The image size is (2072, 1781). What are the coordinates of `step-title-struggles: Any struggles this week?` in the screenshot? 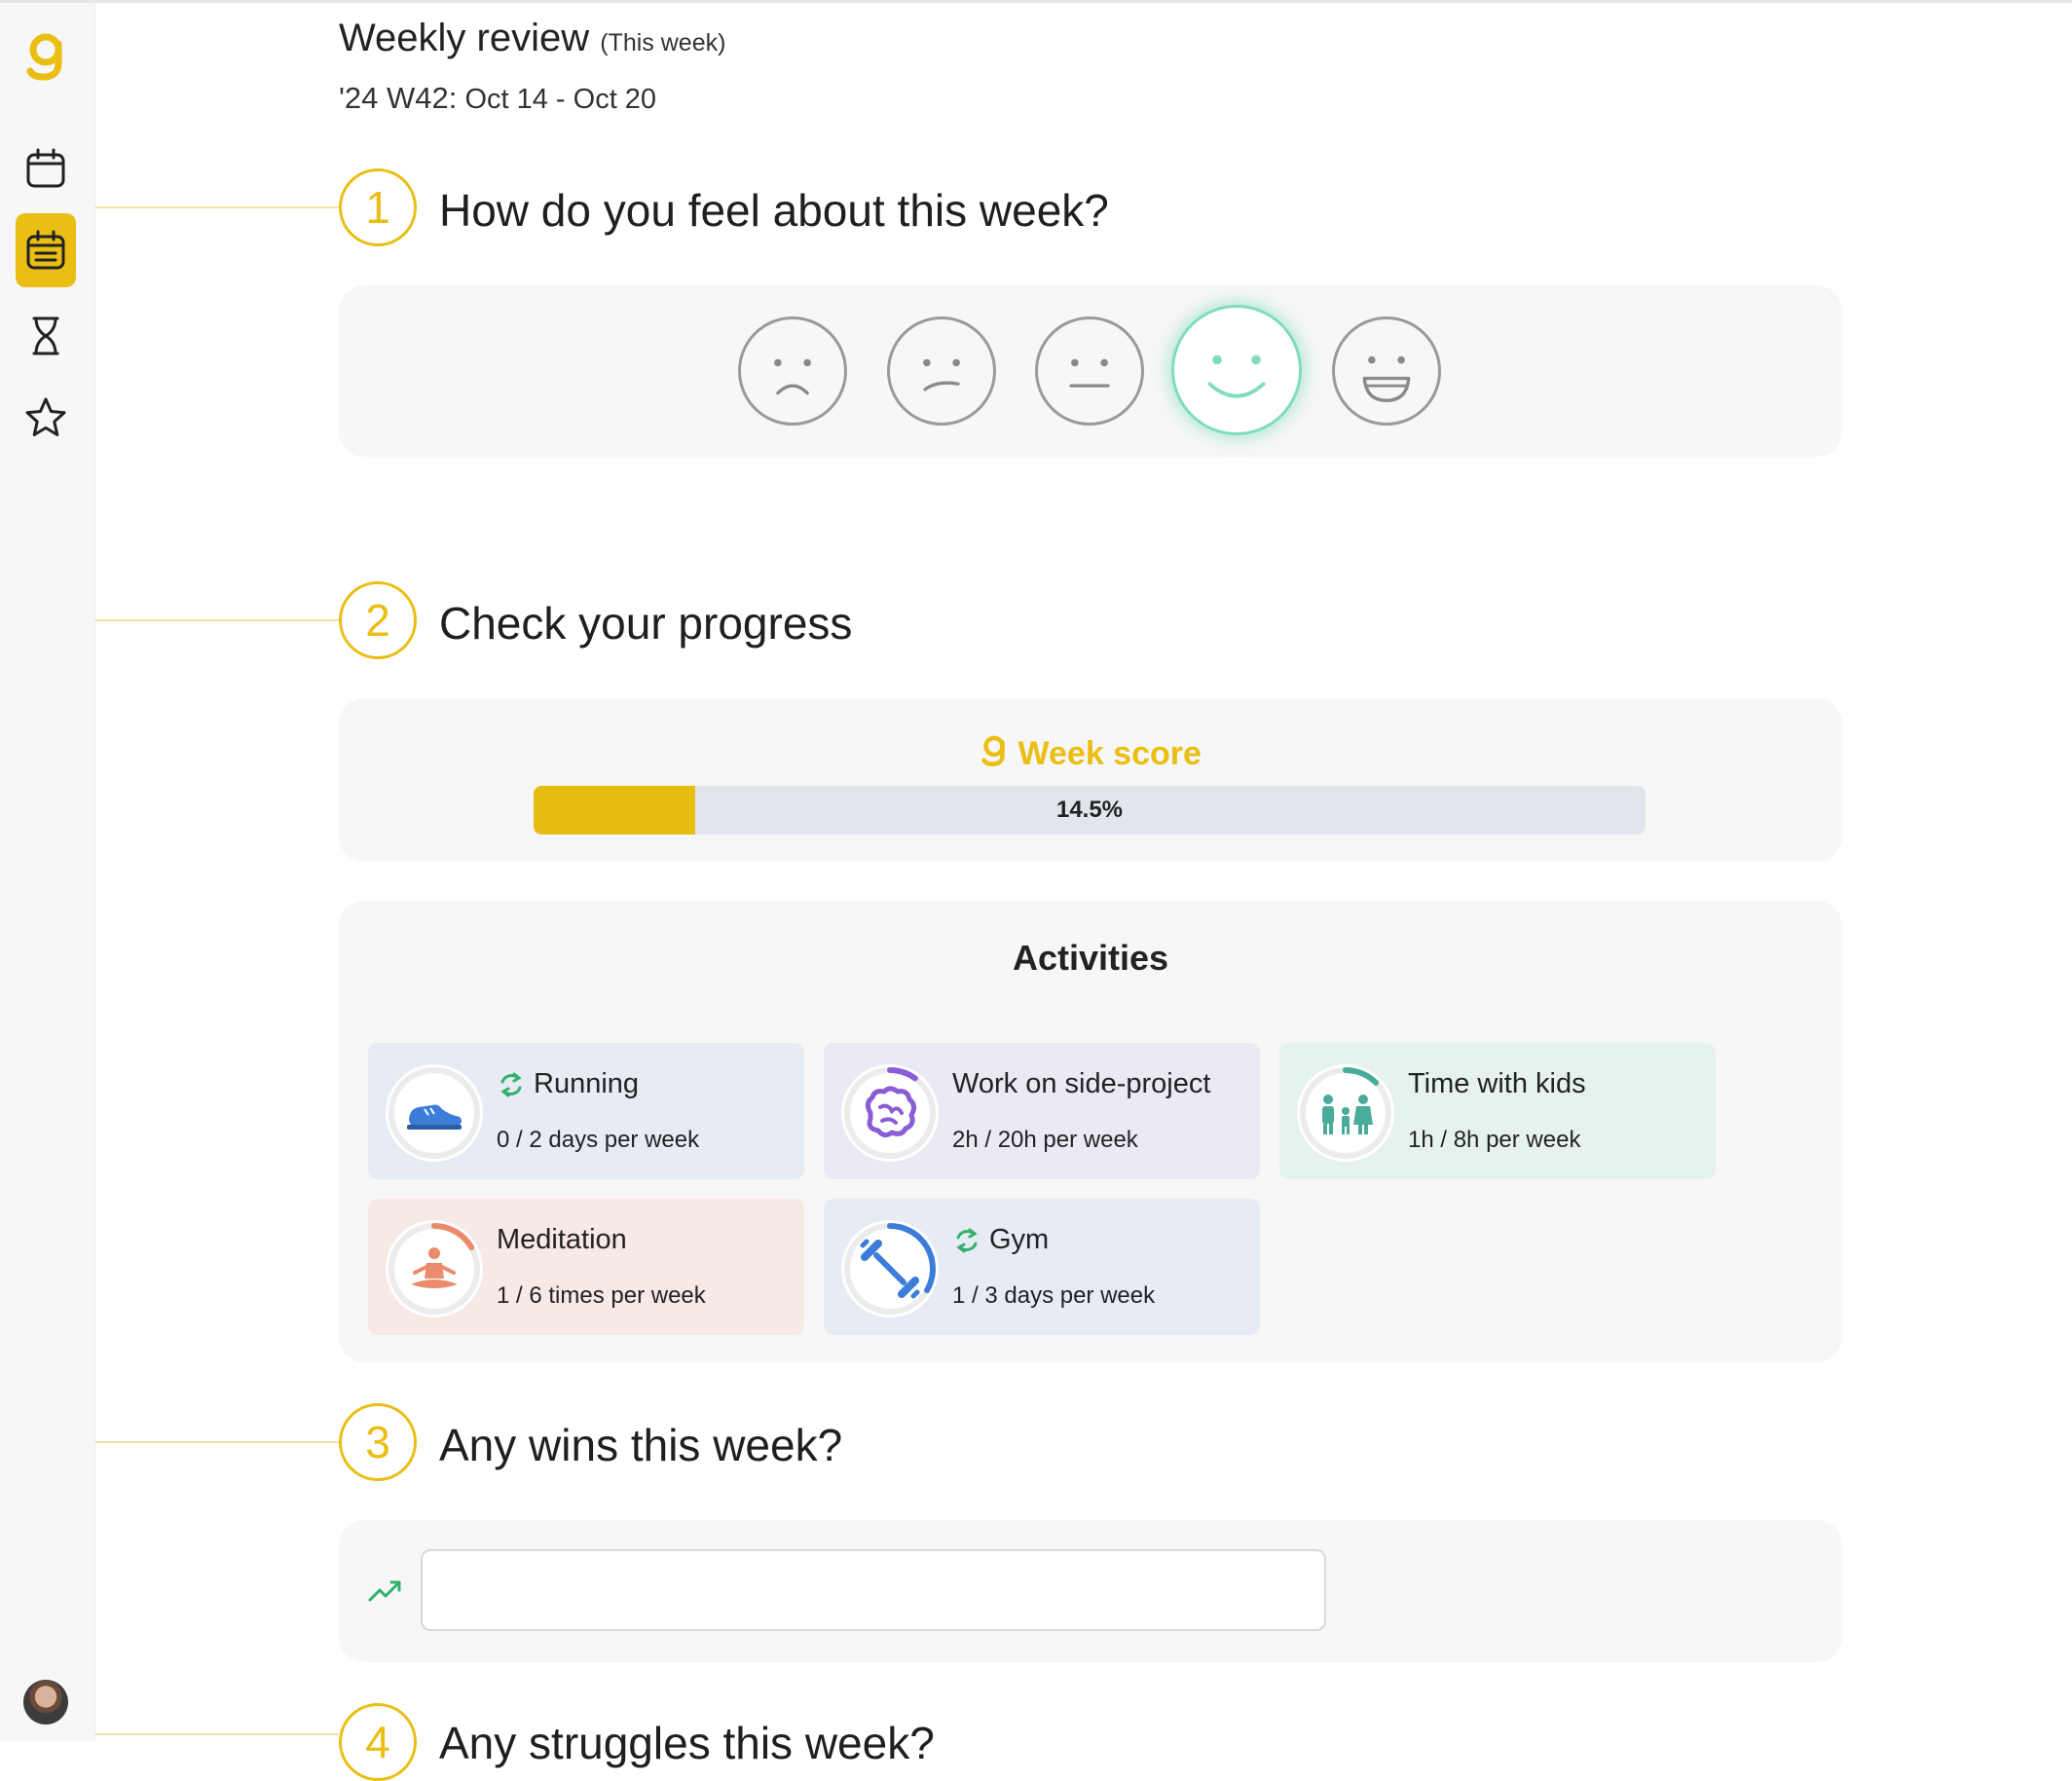 It's located at (687, 1743).